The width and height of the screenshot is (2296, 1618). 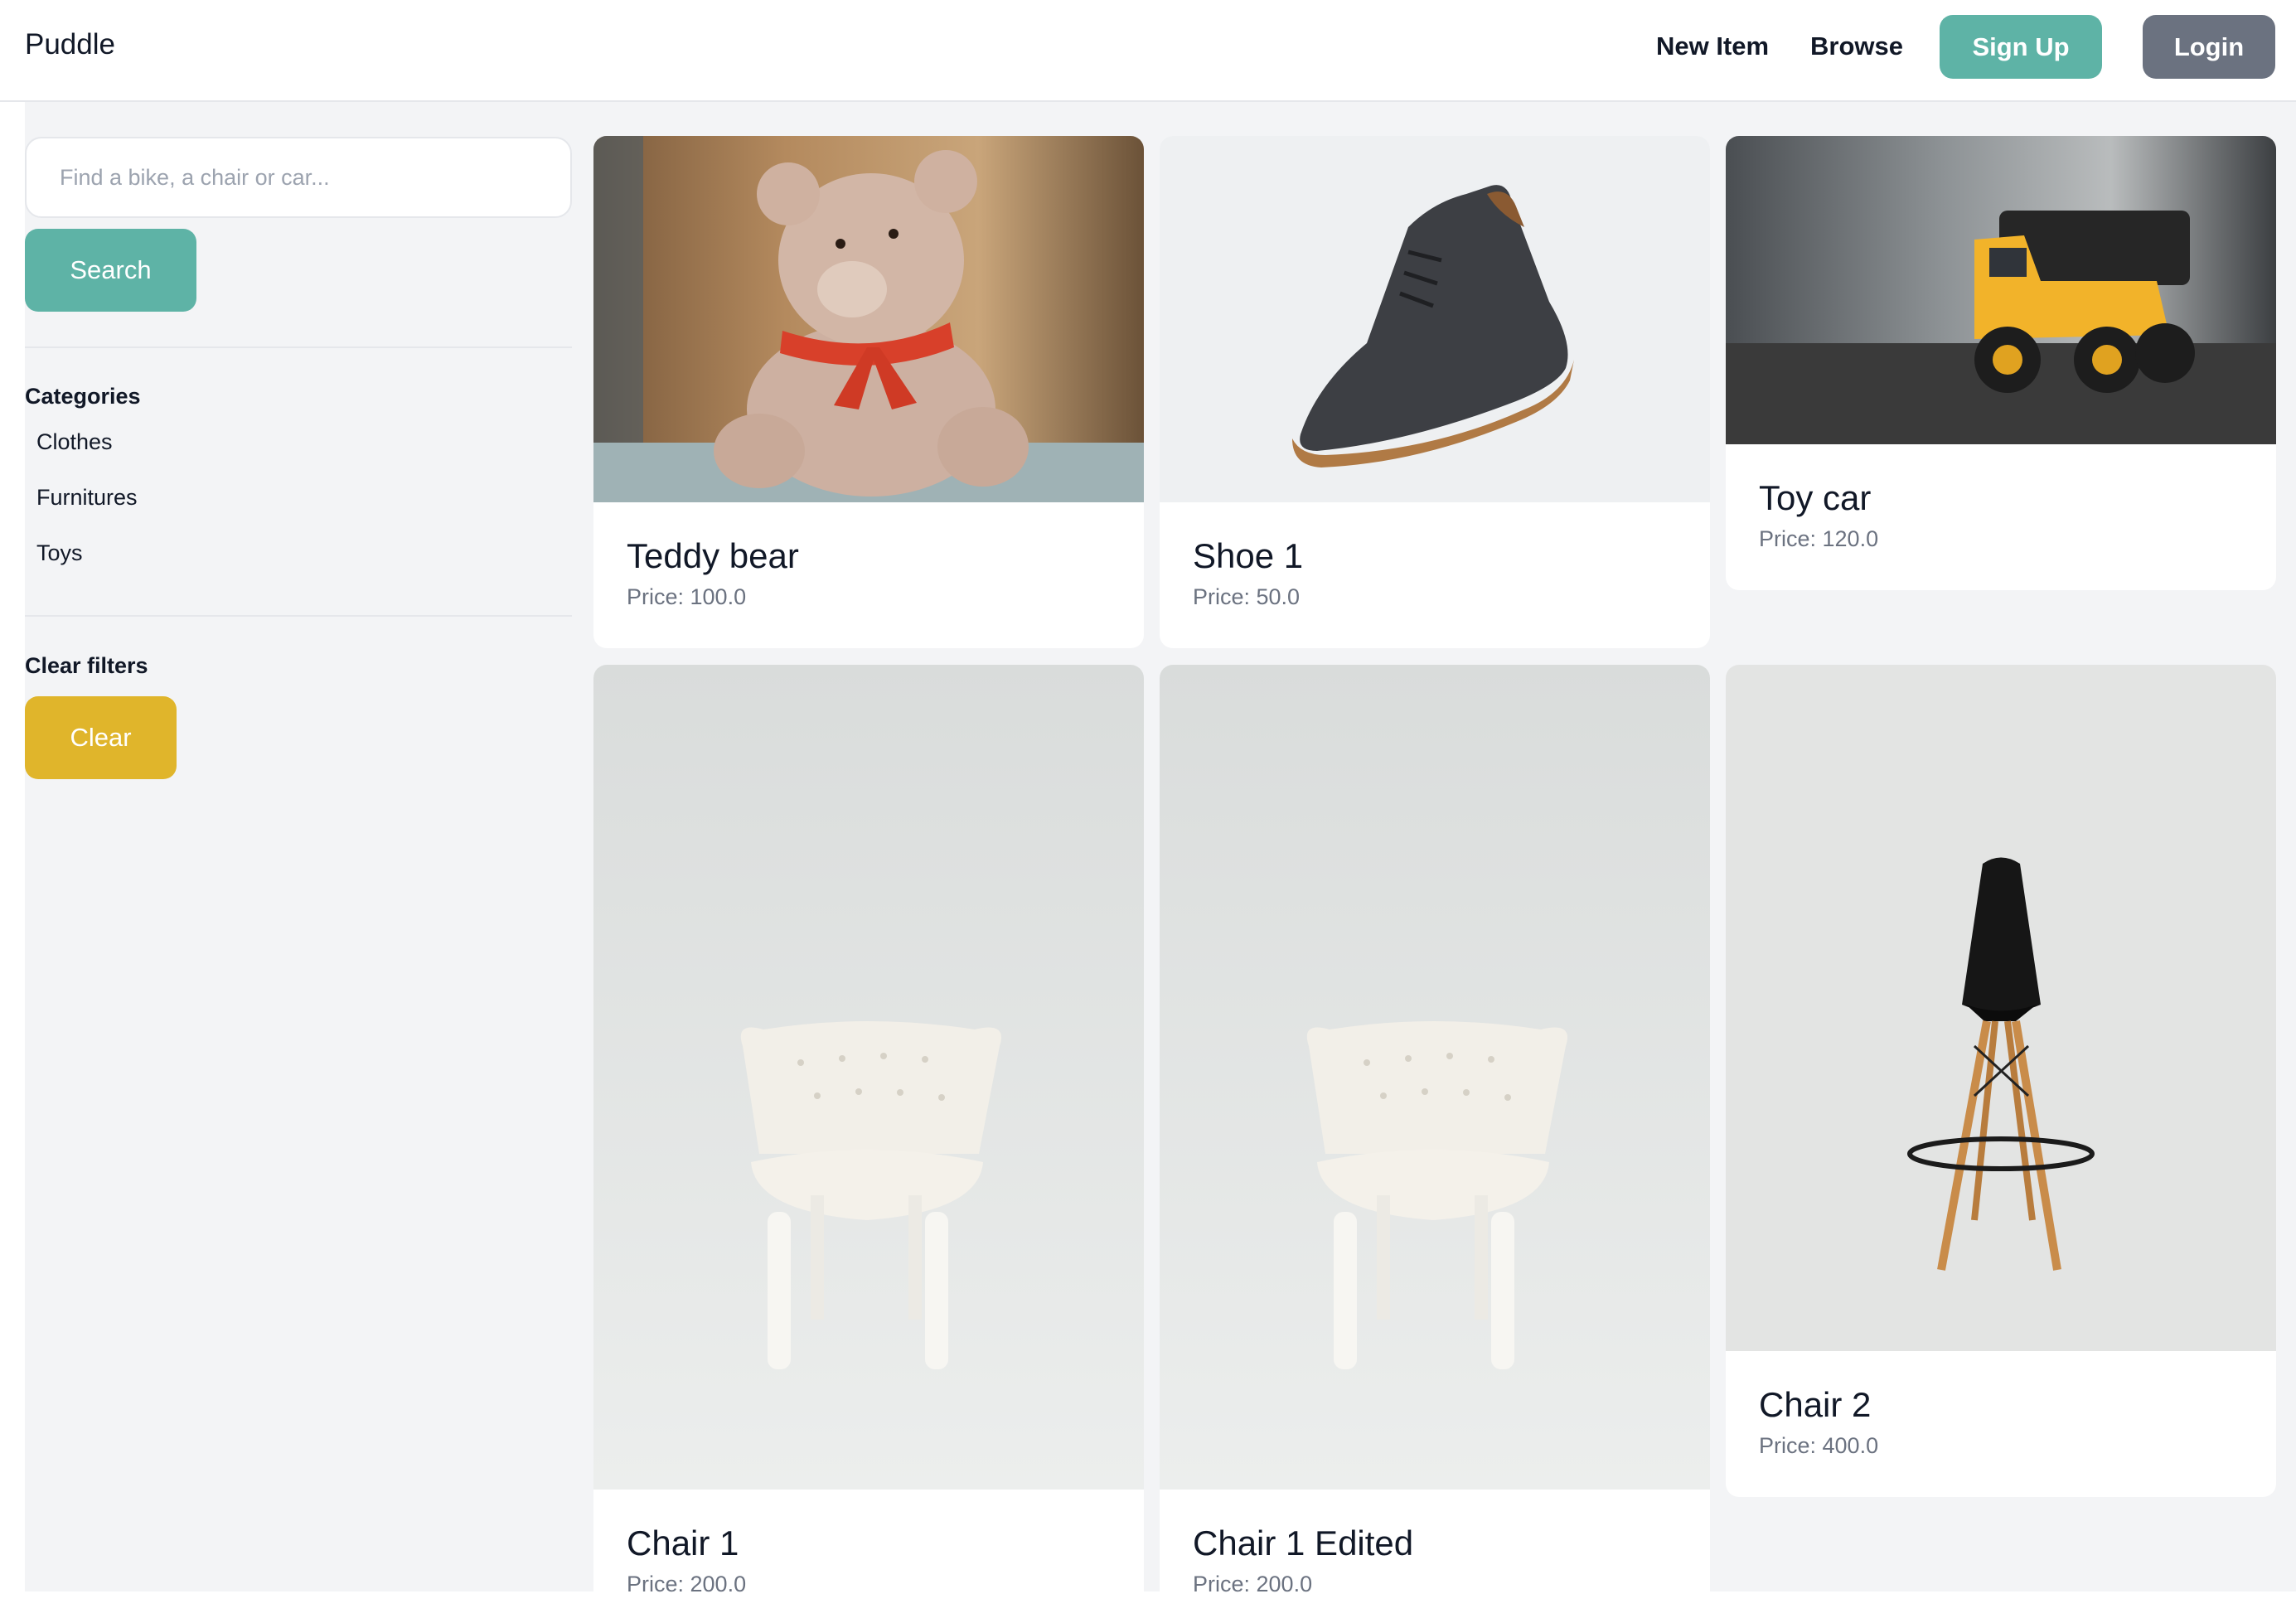 I want to click on item-title: Teddy bear, so click(x=713, y=555).